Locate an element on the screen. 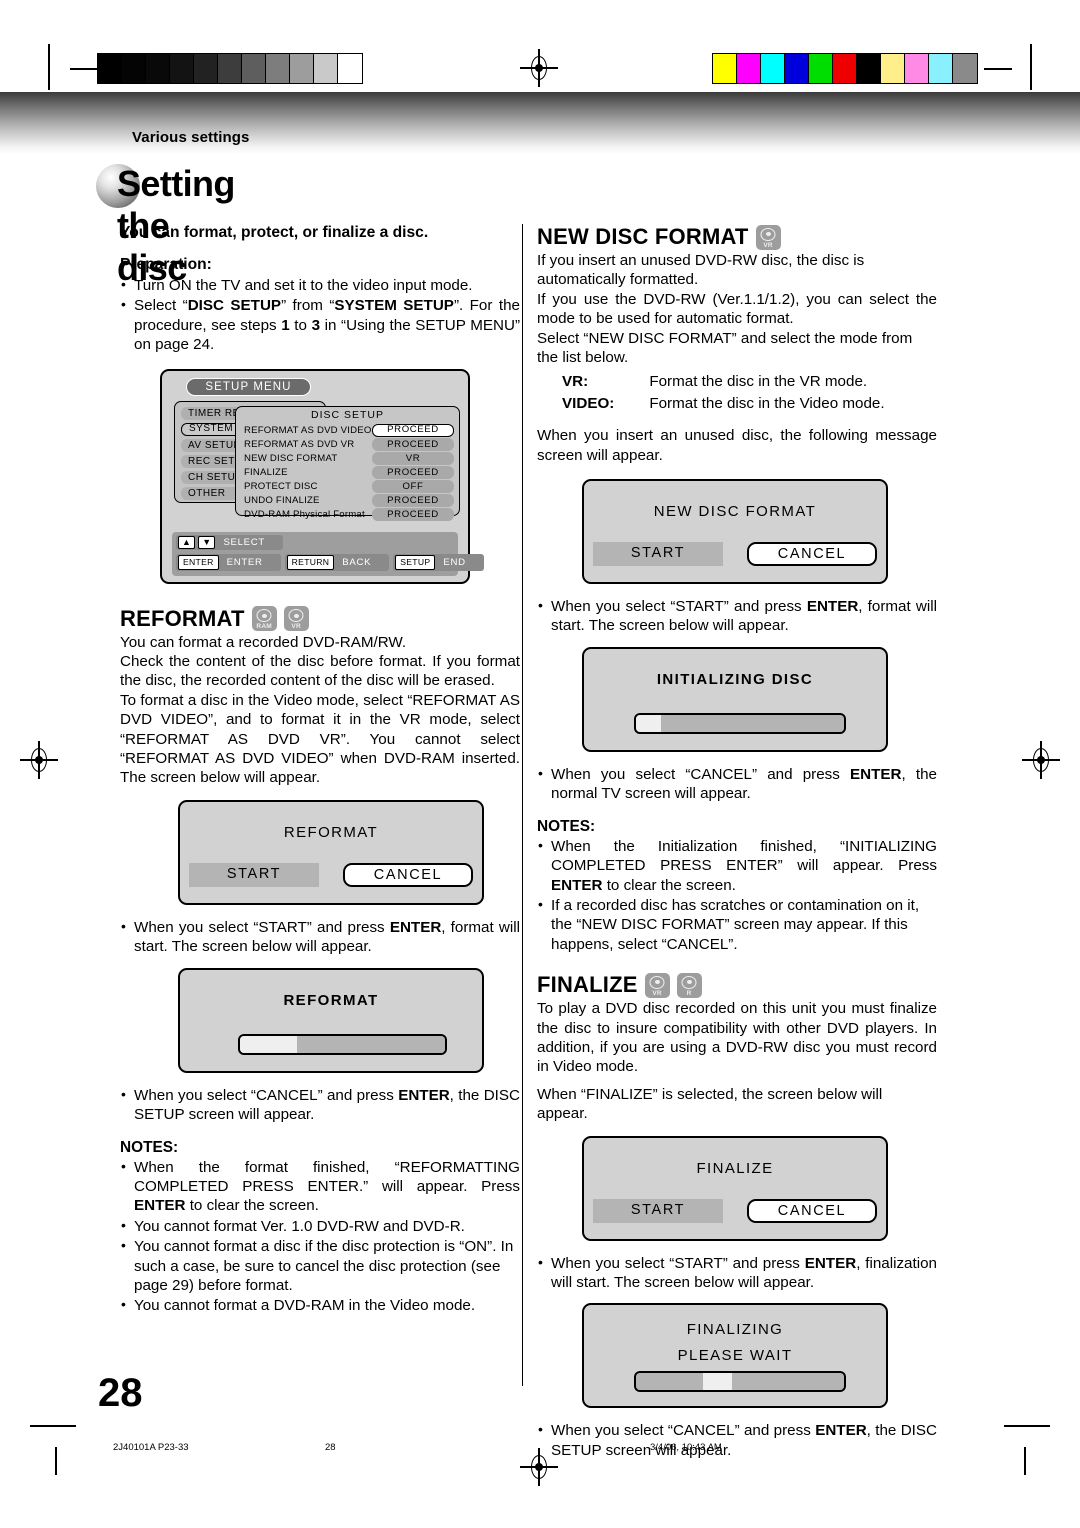 The width and height of the screenshot is (1080, 1528). initializing-disc-dialog: INITIALIZING DISC is located at coordinates (735, 699).